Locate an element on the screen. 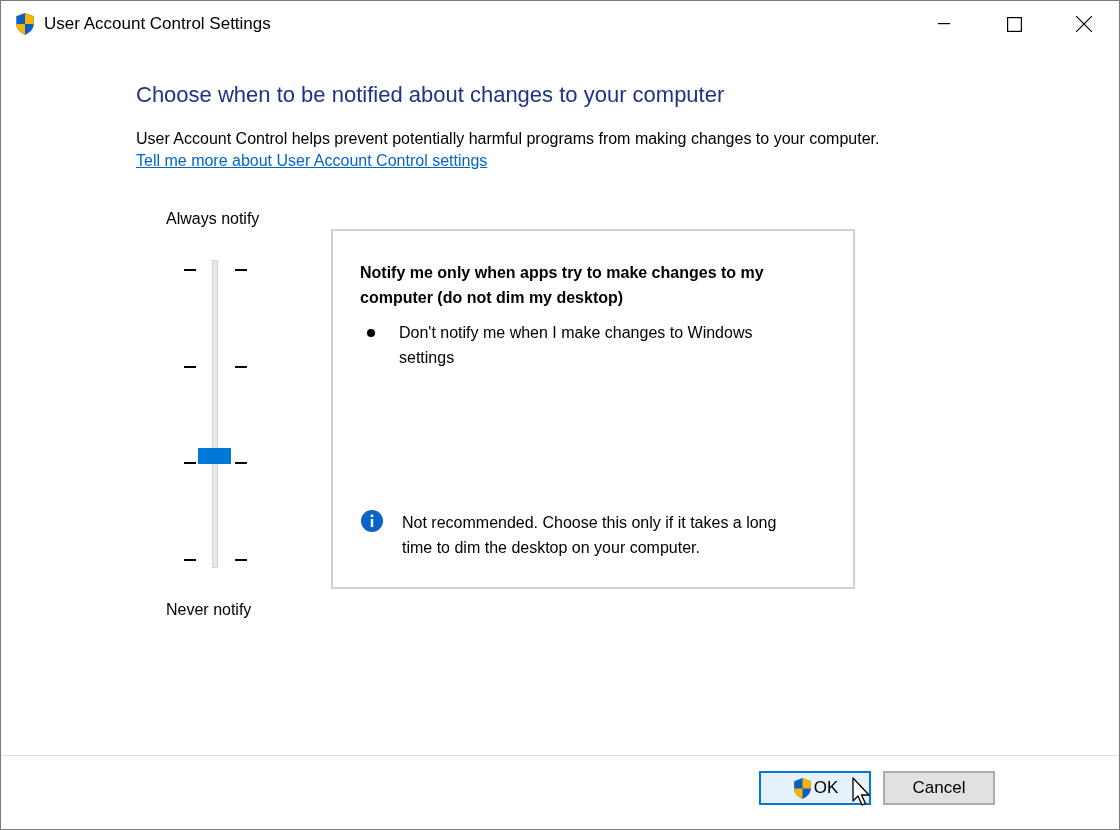  mouse-pointer-icon is located at coordinates (862, 791).